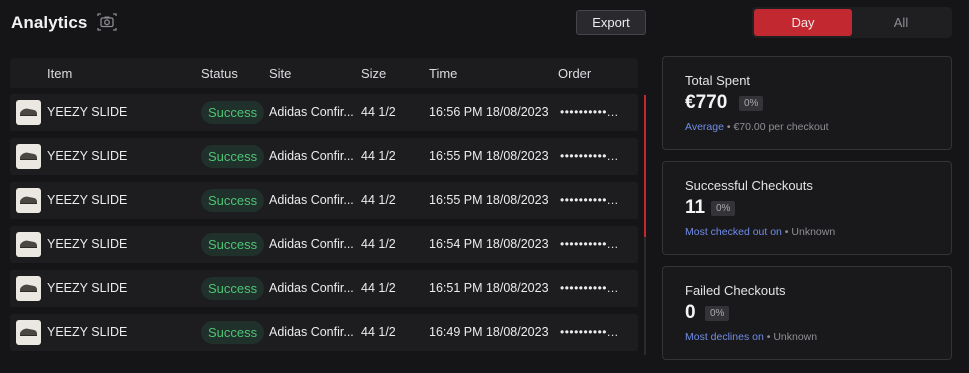 This screenshot has width=969, height=373. What do you see at coordinates (690, 312) in the screenshot?
I see `card-value: 0` at bounding box center [690, 312].